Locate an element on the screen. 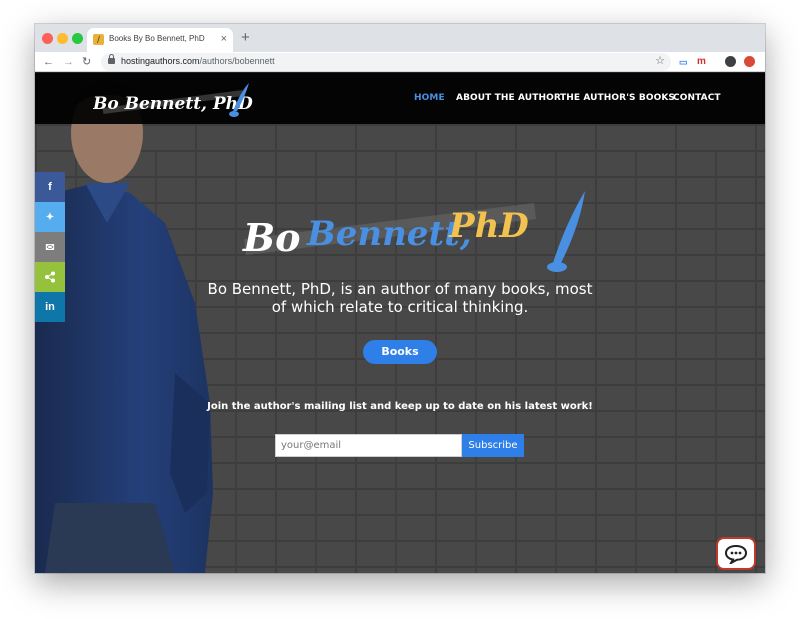 The width and height of the screenshot is (800, 619). url-text: hostingauthors.com/authors/bobennett is located at coordinates (198, 61).